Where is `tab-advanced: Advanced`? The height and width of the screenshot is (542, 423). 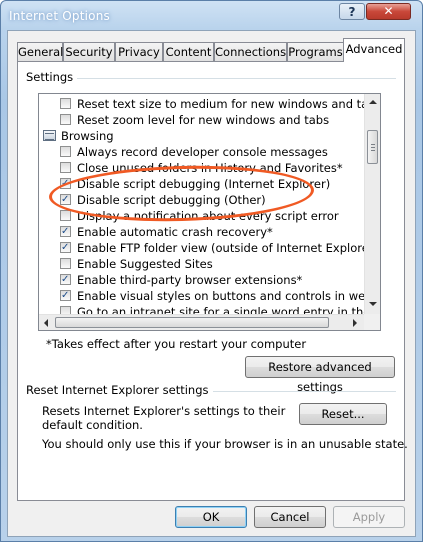 tab-advanced: Advanced is located at coordinates (374, 50).